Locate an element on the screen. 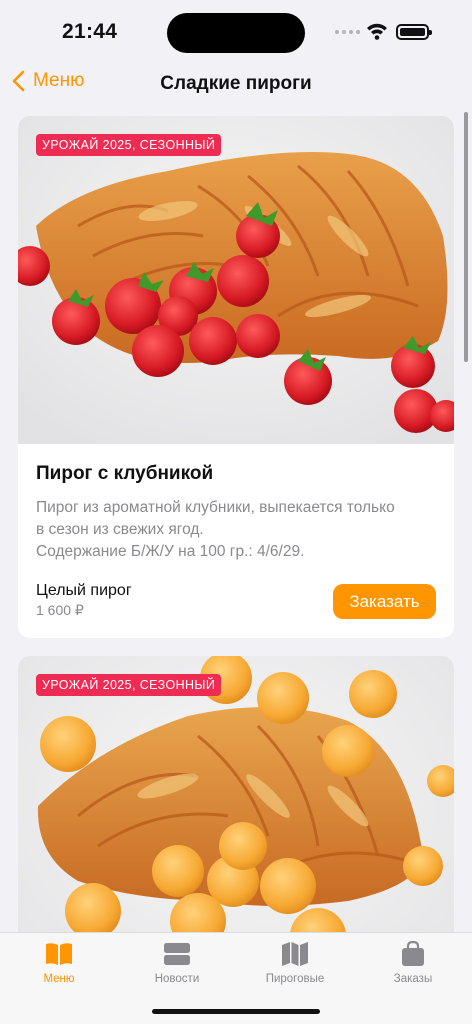 This screenshot has height=1024, width=472. book-icon is located at coordinates (59, 954).